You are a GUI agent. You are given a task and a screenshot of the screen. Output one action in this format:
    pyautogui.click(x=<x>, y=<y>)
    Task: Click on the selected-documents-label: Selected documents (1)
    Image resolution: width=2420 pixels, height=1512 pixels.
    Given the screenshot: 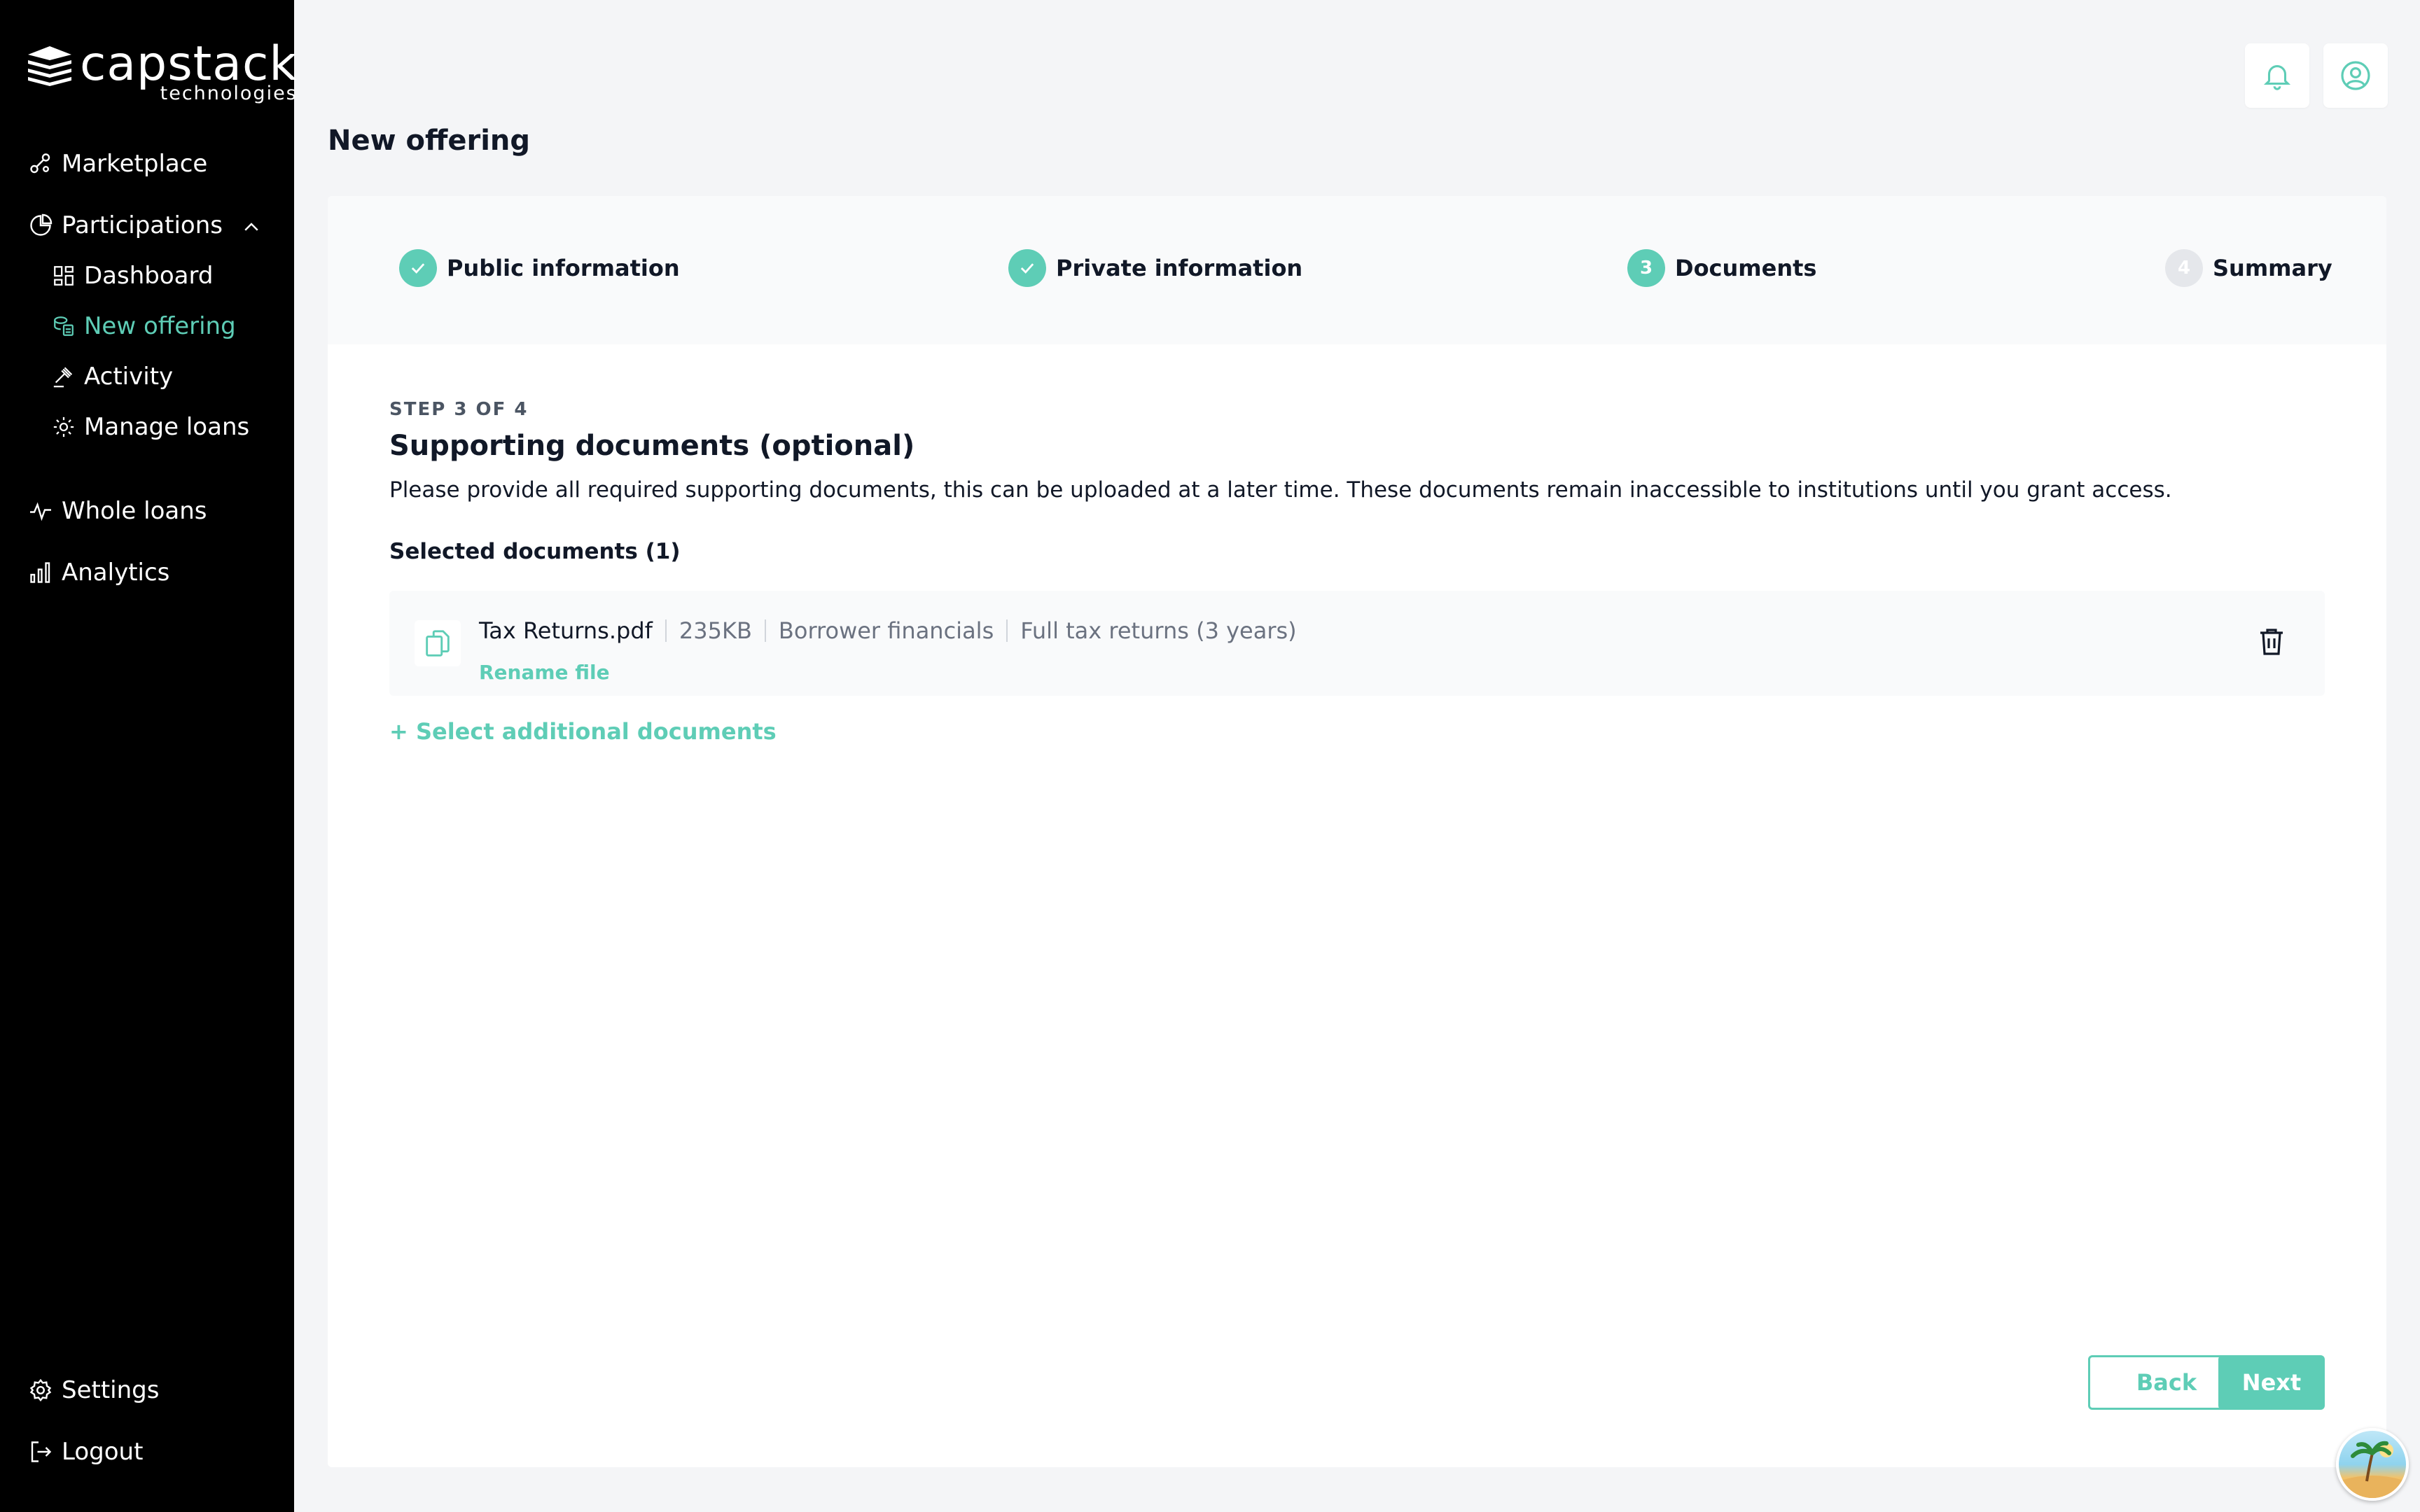 What is the action you would take?
    pyautogui.click(x=535, y=551)
    